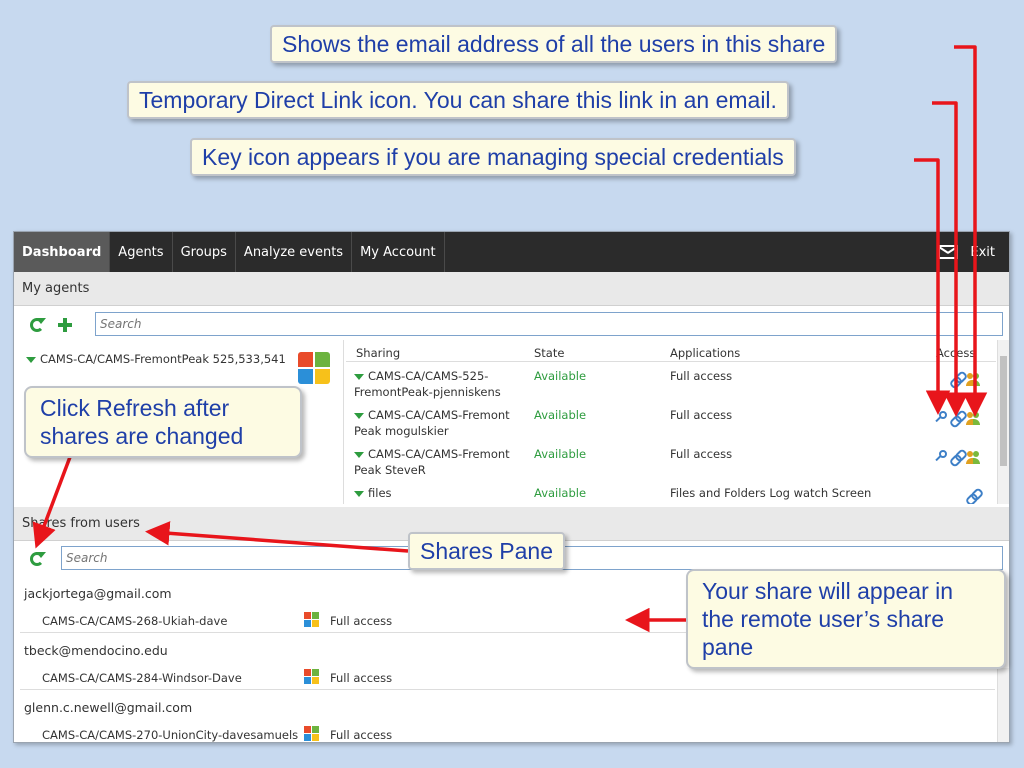 Image resolution: width=1024 pixels, height=768 pixels. I want to click on sharing-cell: CAMS-CA/CAMS-Fremont Peak SteveR, so click(439, 462).